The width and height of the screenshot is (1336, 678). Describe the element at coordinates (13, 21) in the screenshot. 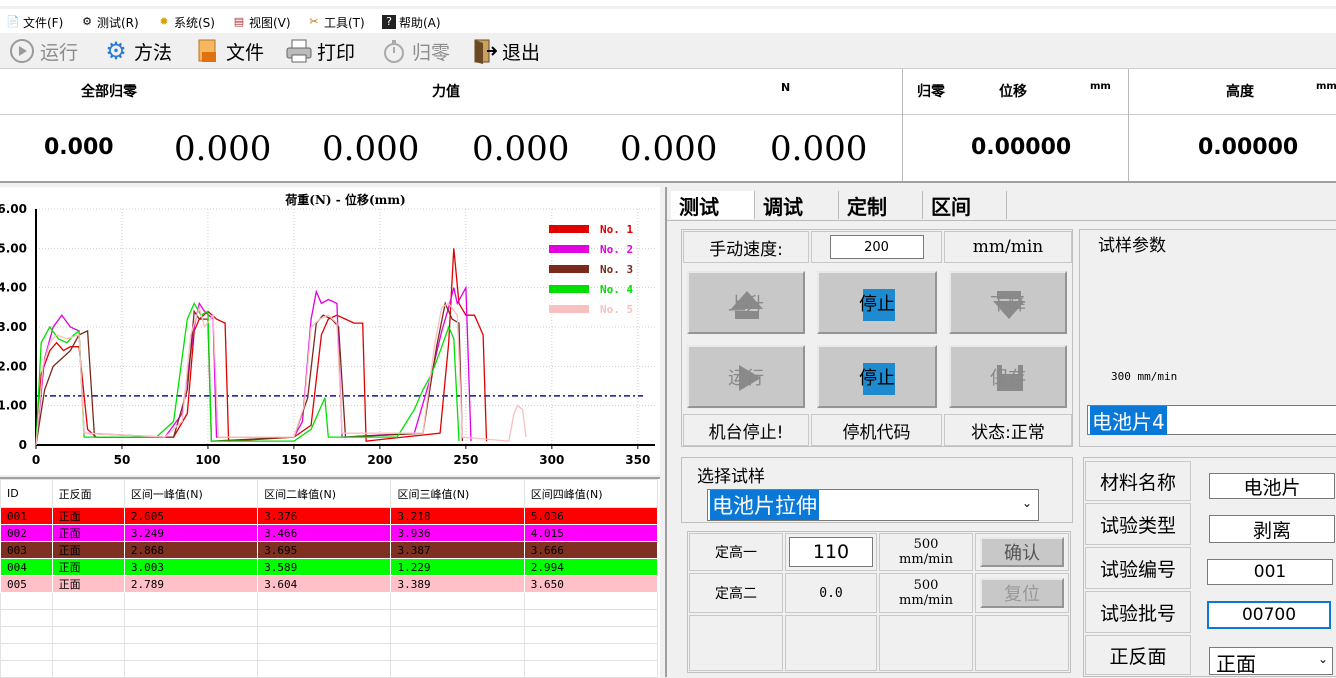

I see `file-icon: 📄` at that location.